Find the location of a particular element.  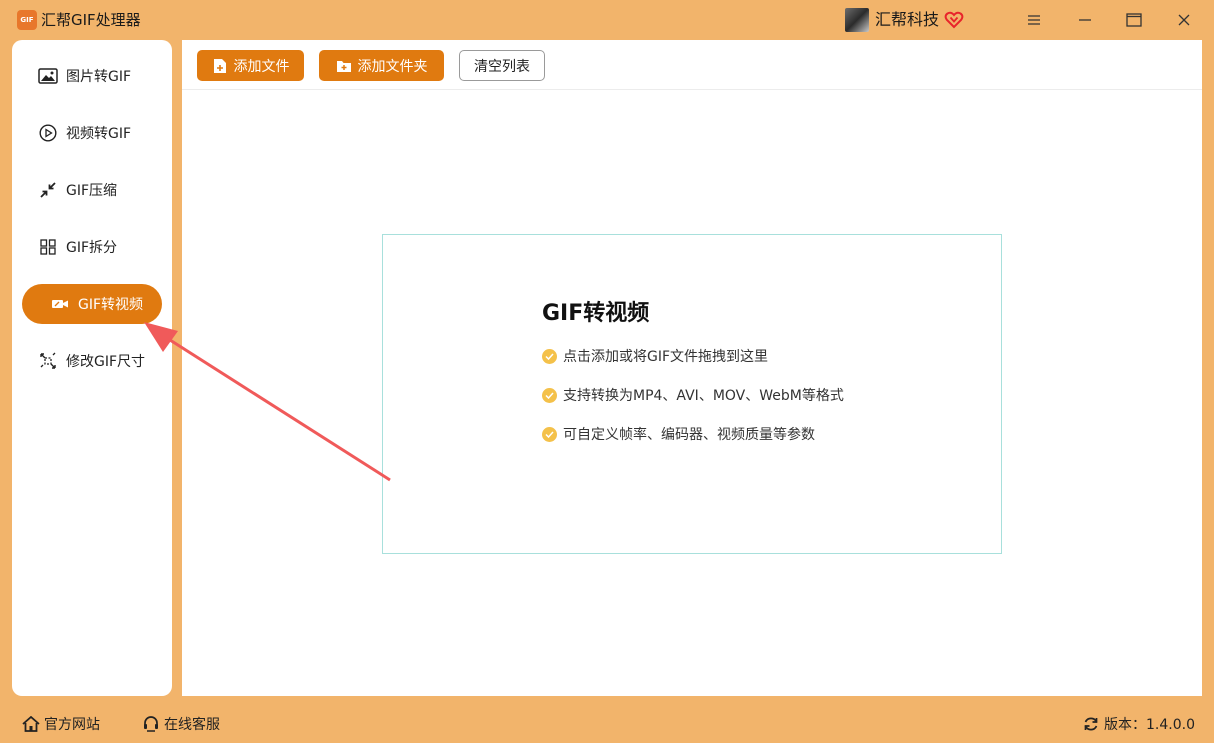

close-icon is located at coordinates (1184, 20).